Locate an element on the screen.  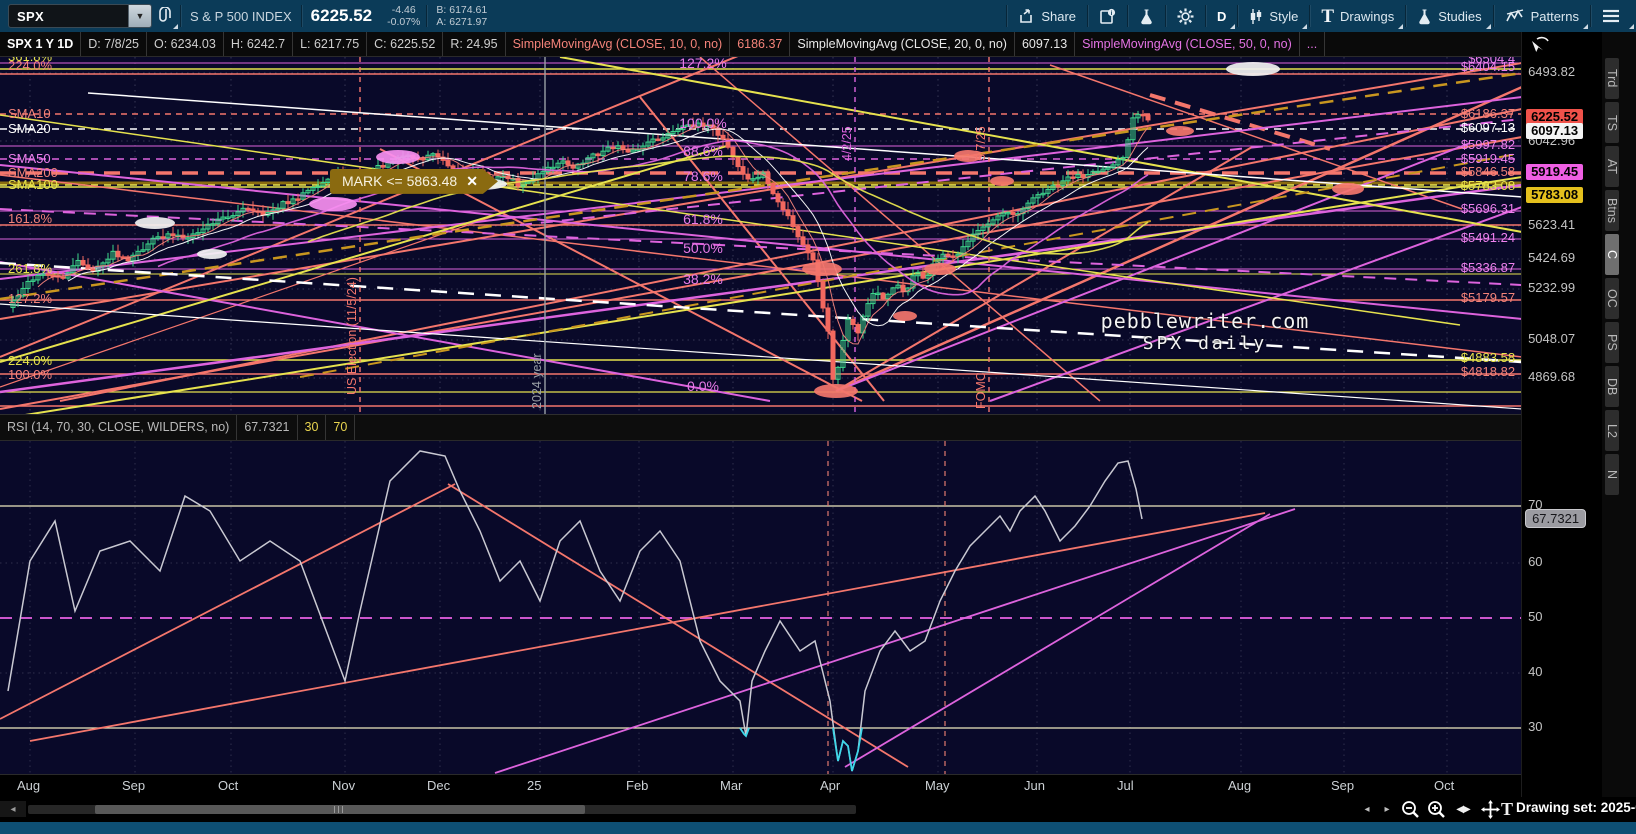
ask-value: A: 6271.97 is located at coordinates (462, 22).